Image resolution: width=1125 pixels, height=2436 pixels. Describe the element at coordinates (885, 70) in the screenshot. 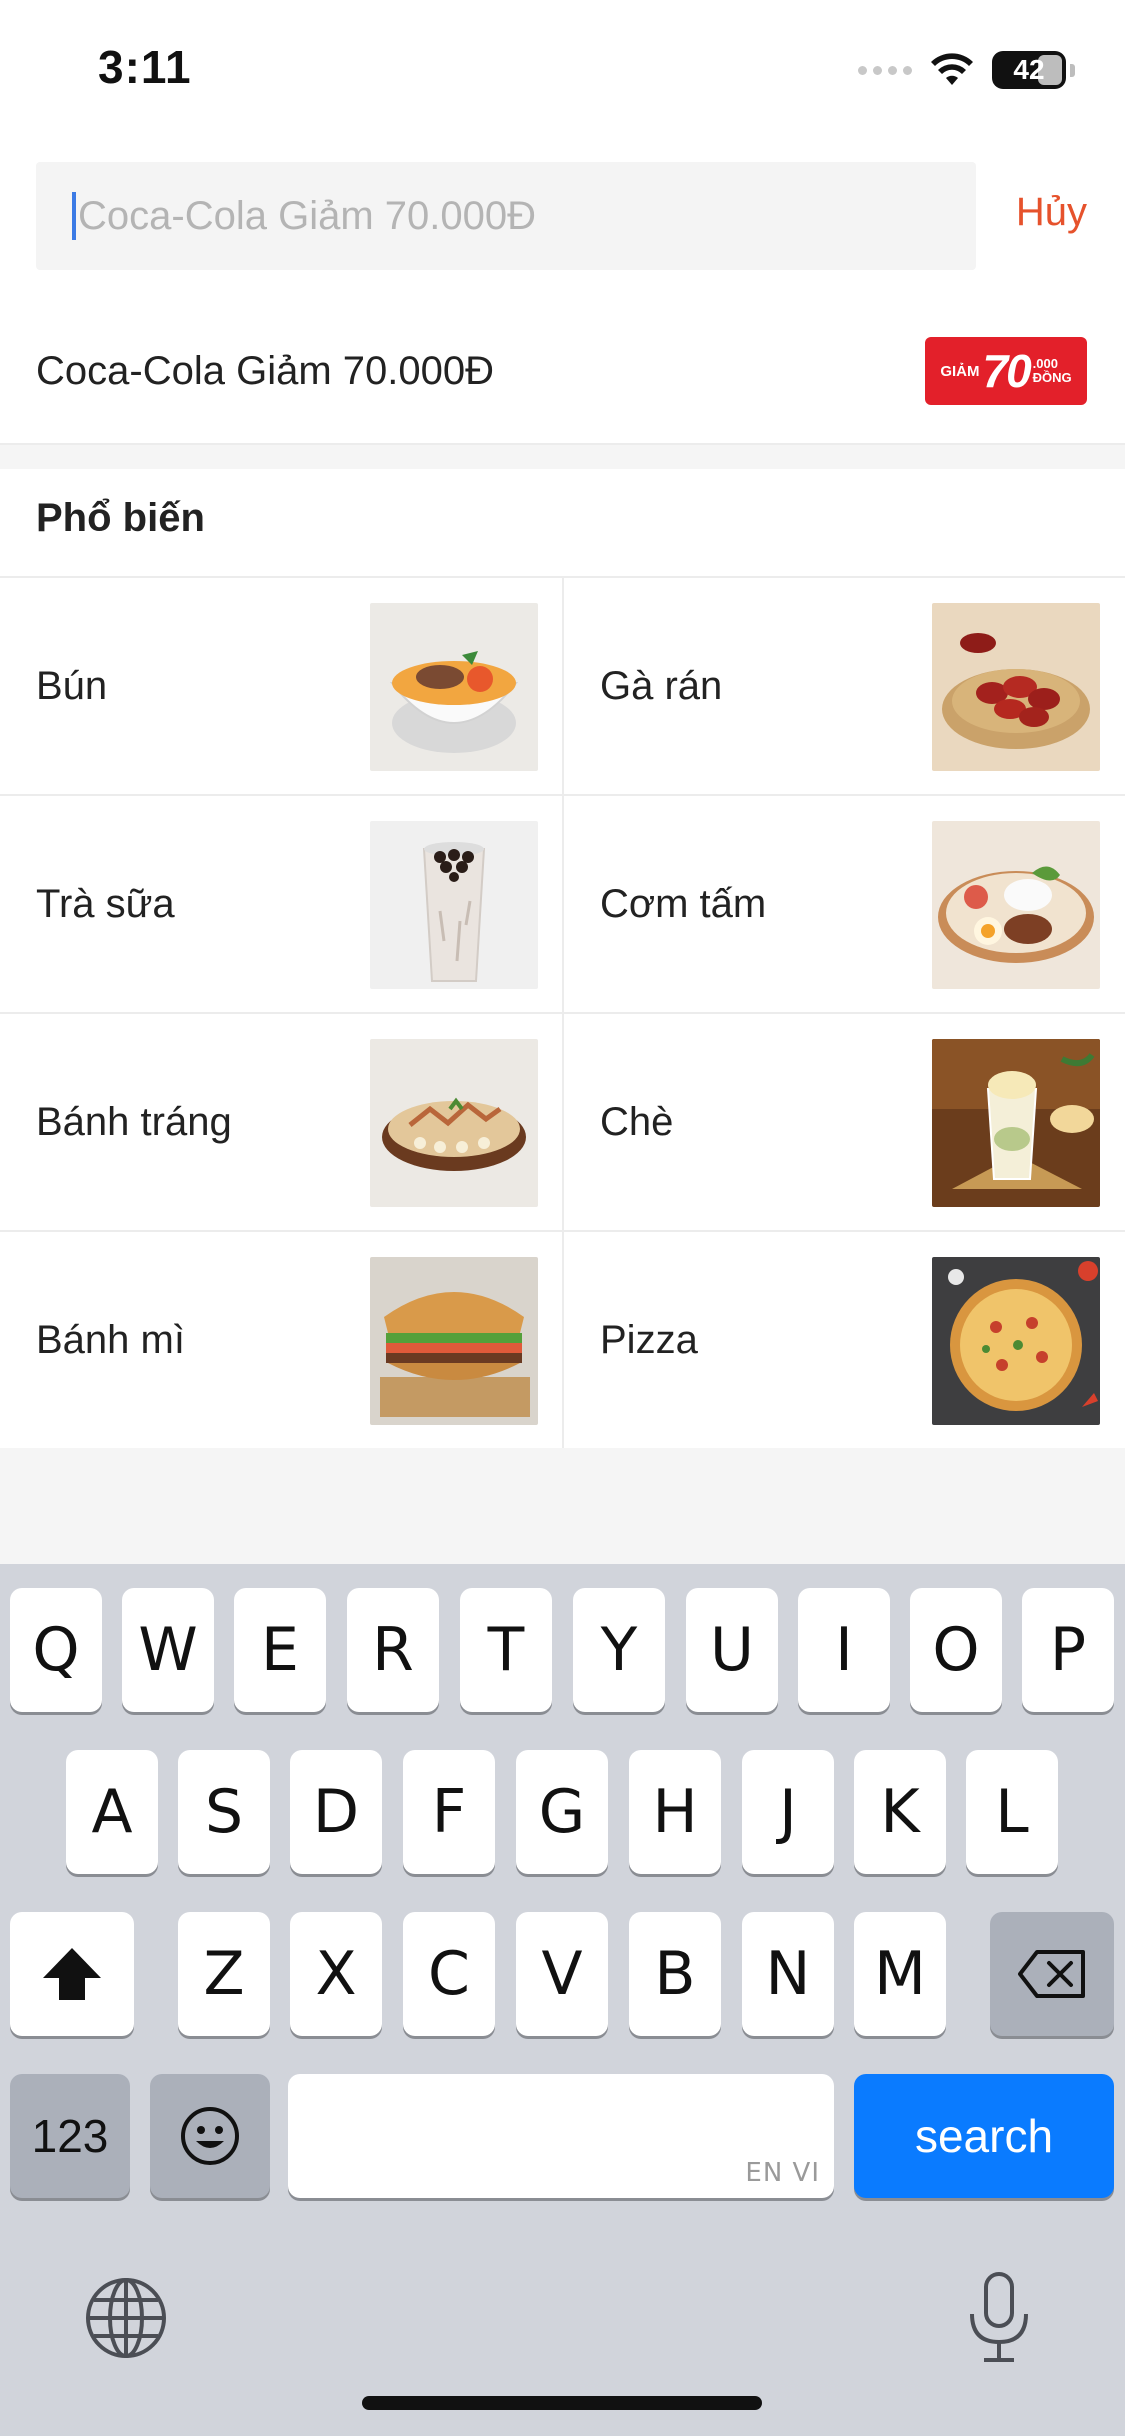

I see `cellular-signal-icon` at that location.